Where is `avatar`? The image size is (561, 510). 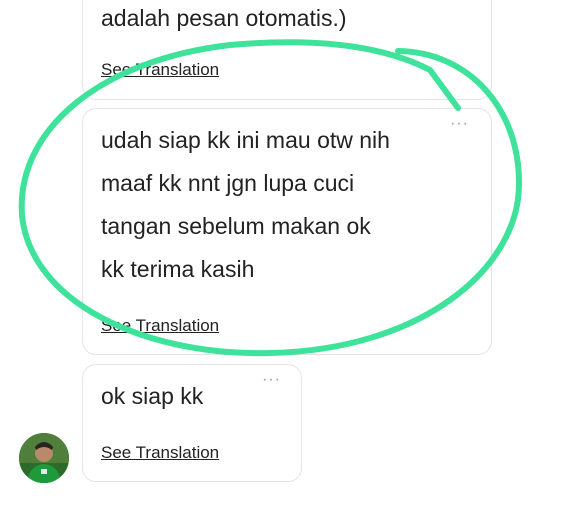 avatar is located at coordinates (44, 458).